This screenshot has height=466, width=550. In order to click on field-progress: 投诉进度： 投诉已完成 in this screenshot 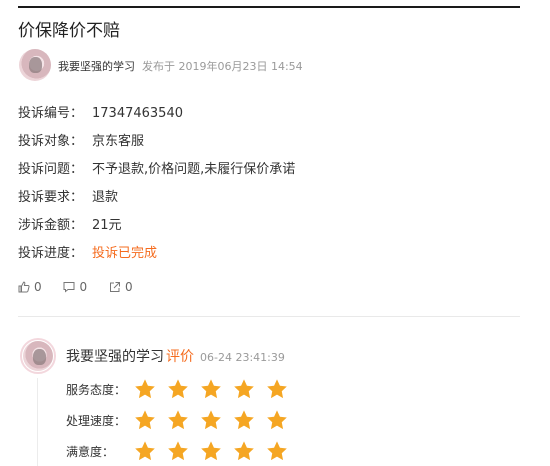, I will do `click(87, 251)`.